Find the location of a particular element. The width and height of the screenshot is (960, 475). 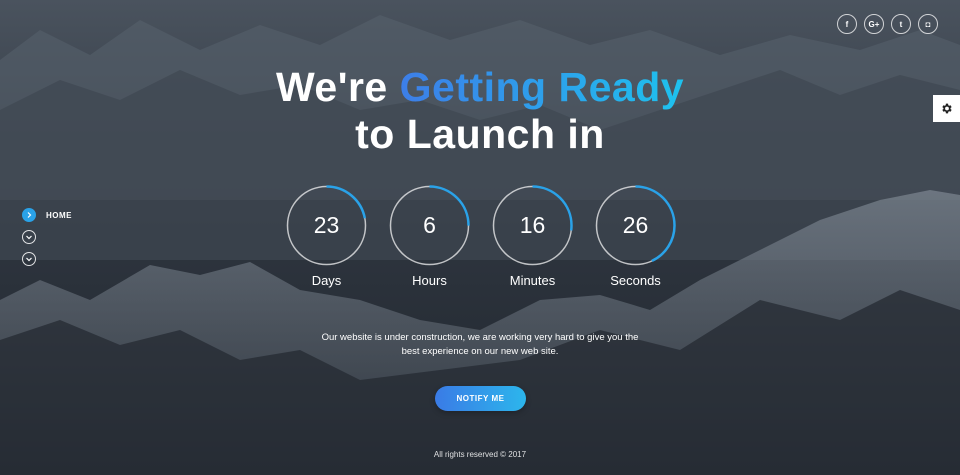

countdown-value: 23 is located at coordinates (326, 225).